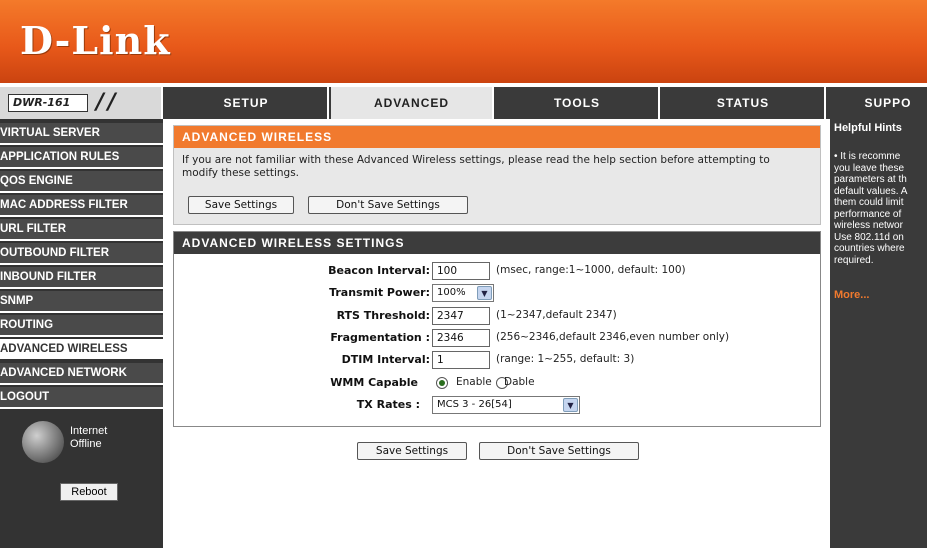  I want to click on intro-title: ADVANCED WIRELESS, so click(497, 137).